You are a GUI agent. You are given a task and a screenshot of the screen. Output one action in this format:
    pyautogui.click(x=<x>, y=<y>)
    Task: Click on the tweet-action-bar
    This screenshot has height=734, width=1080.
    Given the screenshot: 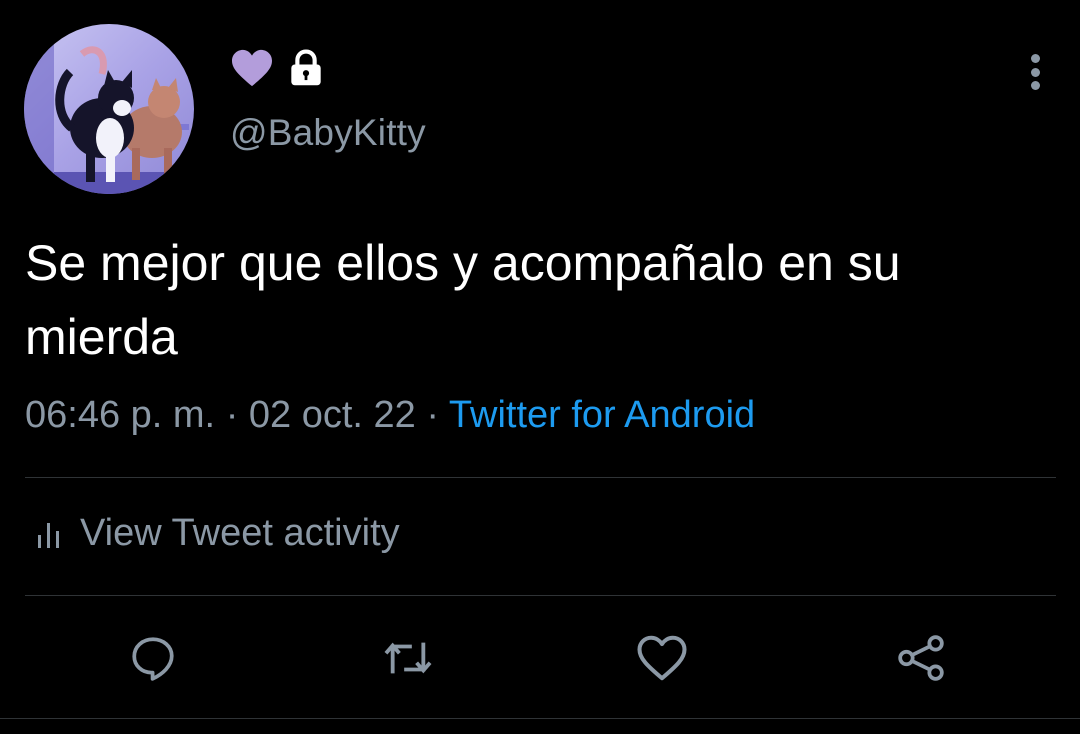 What is the action you would take?
    pyautogui.click(x=540, y=658)
    